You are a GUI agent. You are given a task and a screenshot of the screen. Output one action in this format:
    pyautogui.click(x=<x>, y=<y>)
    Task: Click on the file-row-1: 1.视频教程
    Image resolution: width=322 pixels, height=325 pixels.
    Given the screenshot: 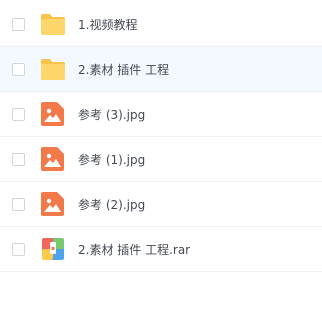 What is the action you would take?
    pyautogui.click(x=161, y=24)
    